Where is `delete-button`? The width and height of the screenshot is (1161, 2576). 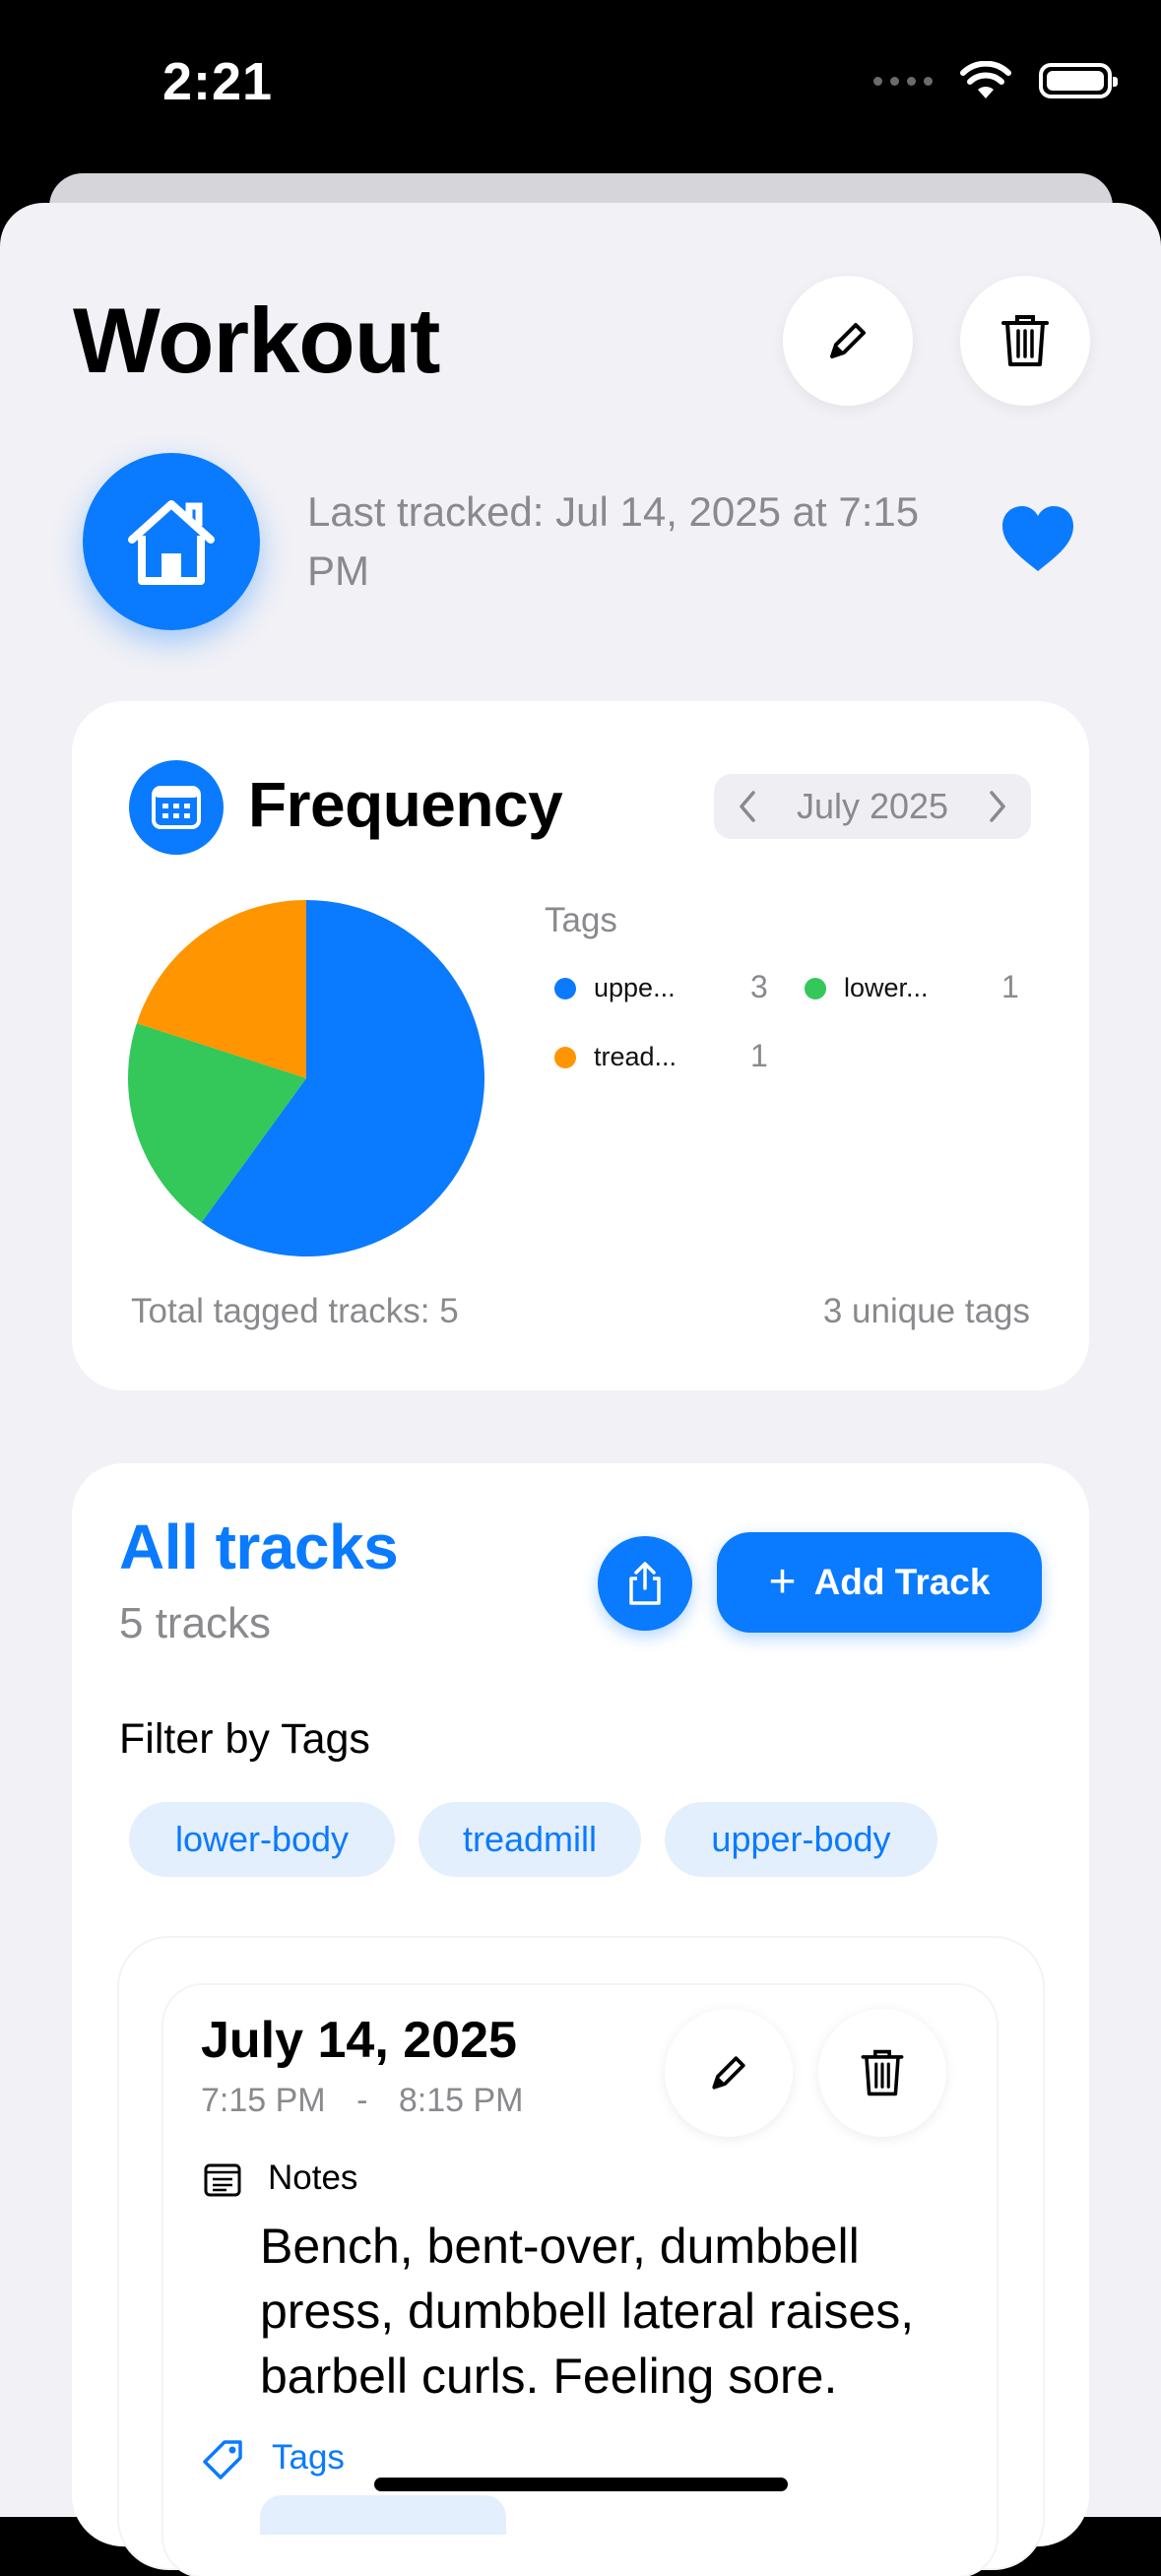
delete-button is located at coordinates (1025, 341).